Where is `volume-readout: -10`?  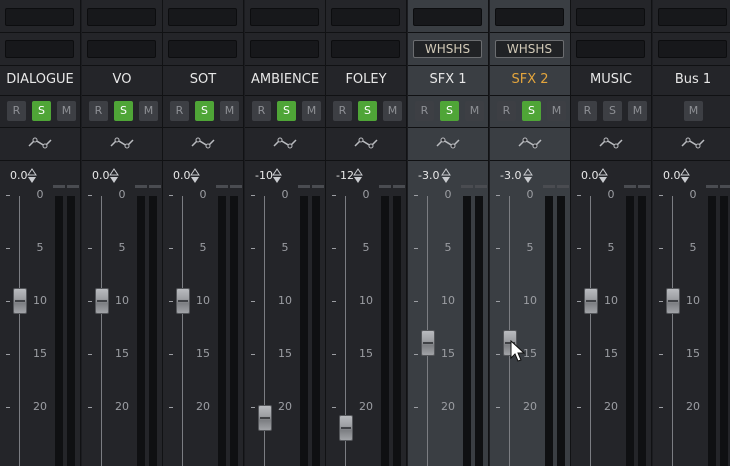
volume-readout: -10 is located at coordinates (264, 175).